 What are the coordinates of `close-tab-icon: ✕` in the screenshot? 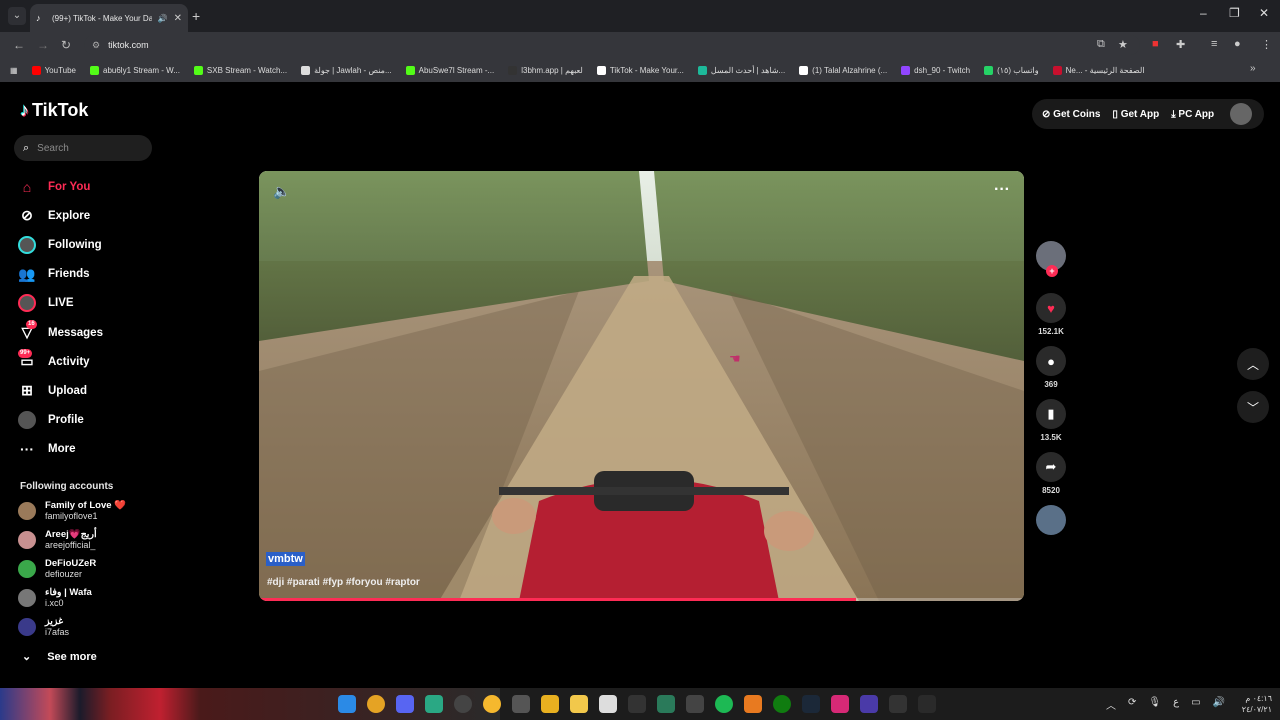 It's located at (178, 18).